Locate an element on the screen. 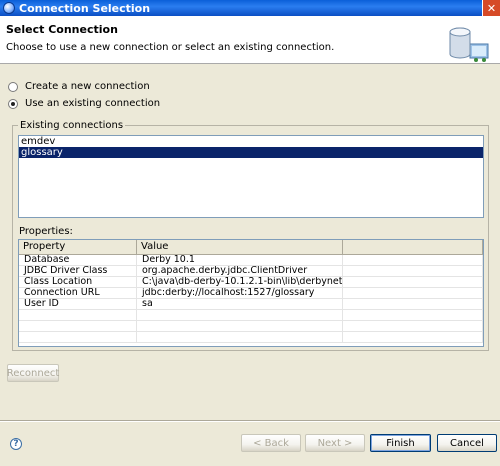 The height and width of the screenshot is (466, 500). value-cell: sa is located at coordinates (240, 304).